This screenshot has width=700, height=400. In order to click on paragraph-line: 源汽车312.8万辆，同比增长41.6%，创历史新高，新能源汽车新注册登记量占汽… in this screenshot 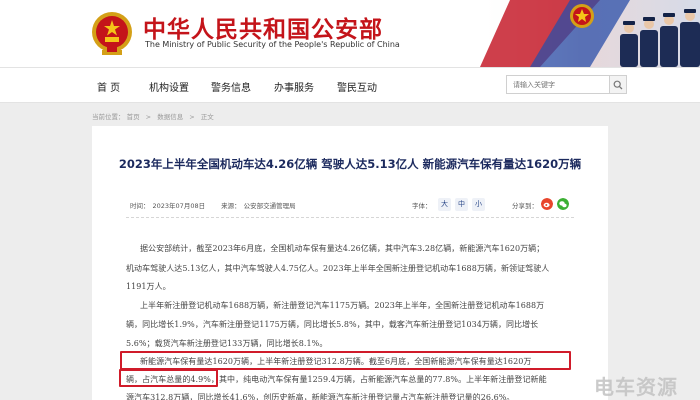, I will do `click(320, 396)`.